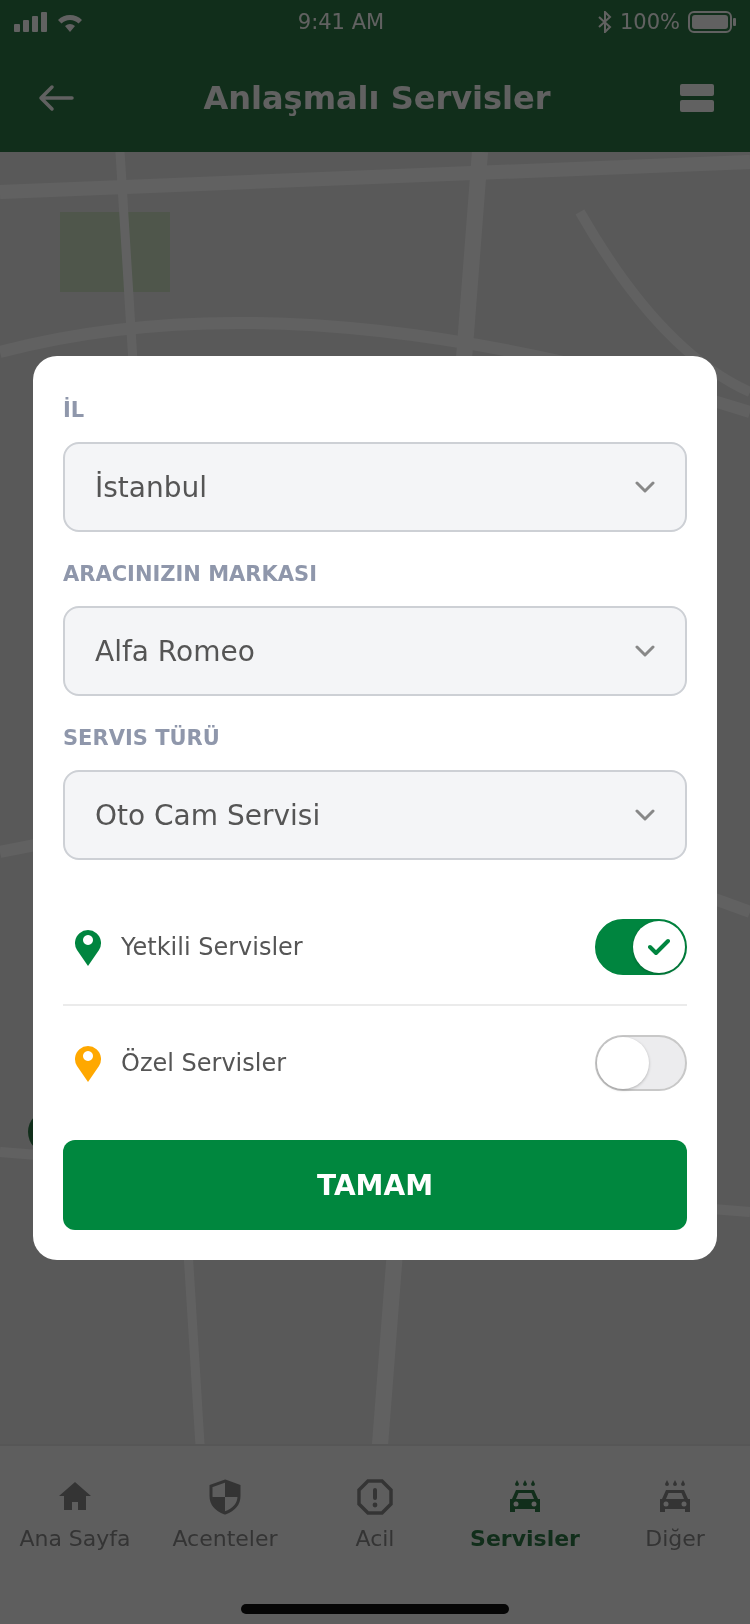  I want to click on back-button, so click(56, 98).